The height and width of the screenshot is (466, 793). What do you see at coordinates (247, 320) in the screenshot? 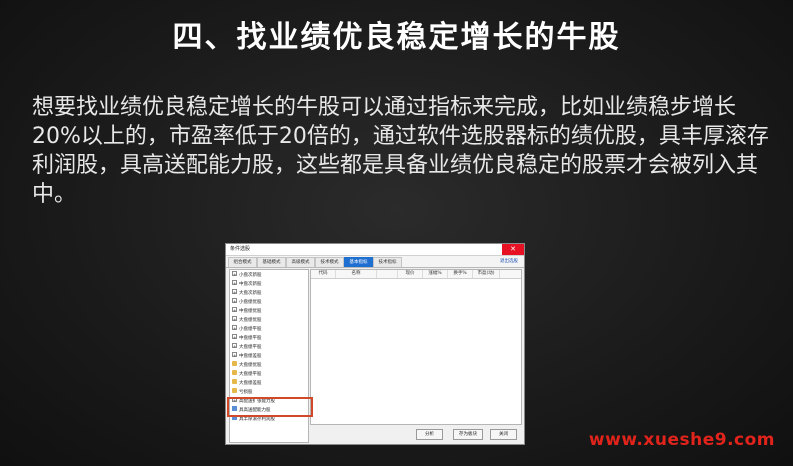
I see `tree-item: + 大盘绩优股` at bounding box center [247, 320].